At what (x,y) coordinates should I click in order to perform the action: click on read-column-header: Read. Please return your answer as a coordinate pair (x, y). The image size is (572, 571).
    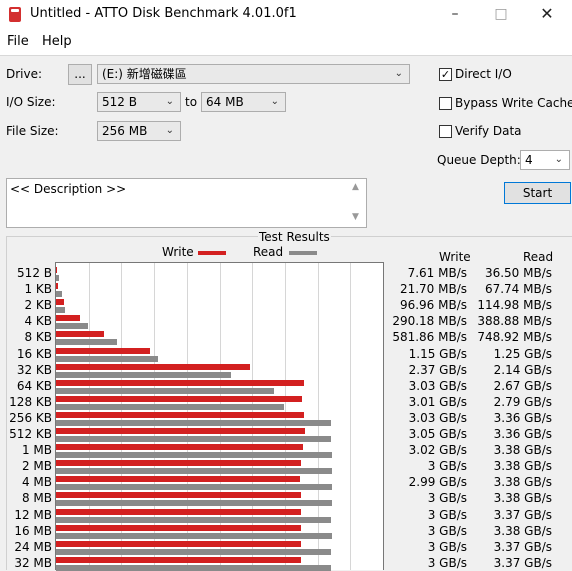
    Looking at the image, I should click on (538, 257).